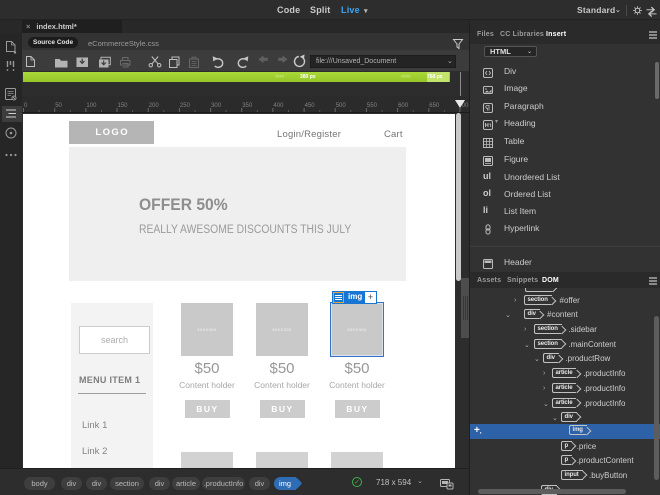 This screenshot has width=660, height=495. What do you see at coordinates (247, 106) in the screenshot?
I see `svg-text: 350` at bounding box center [247, 106].